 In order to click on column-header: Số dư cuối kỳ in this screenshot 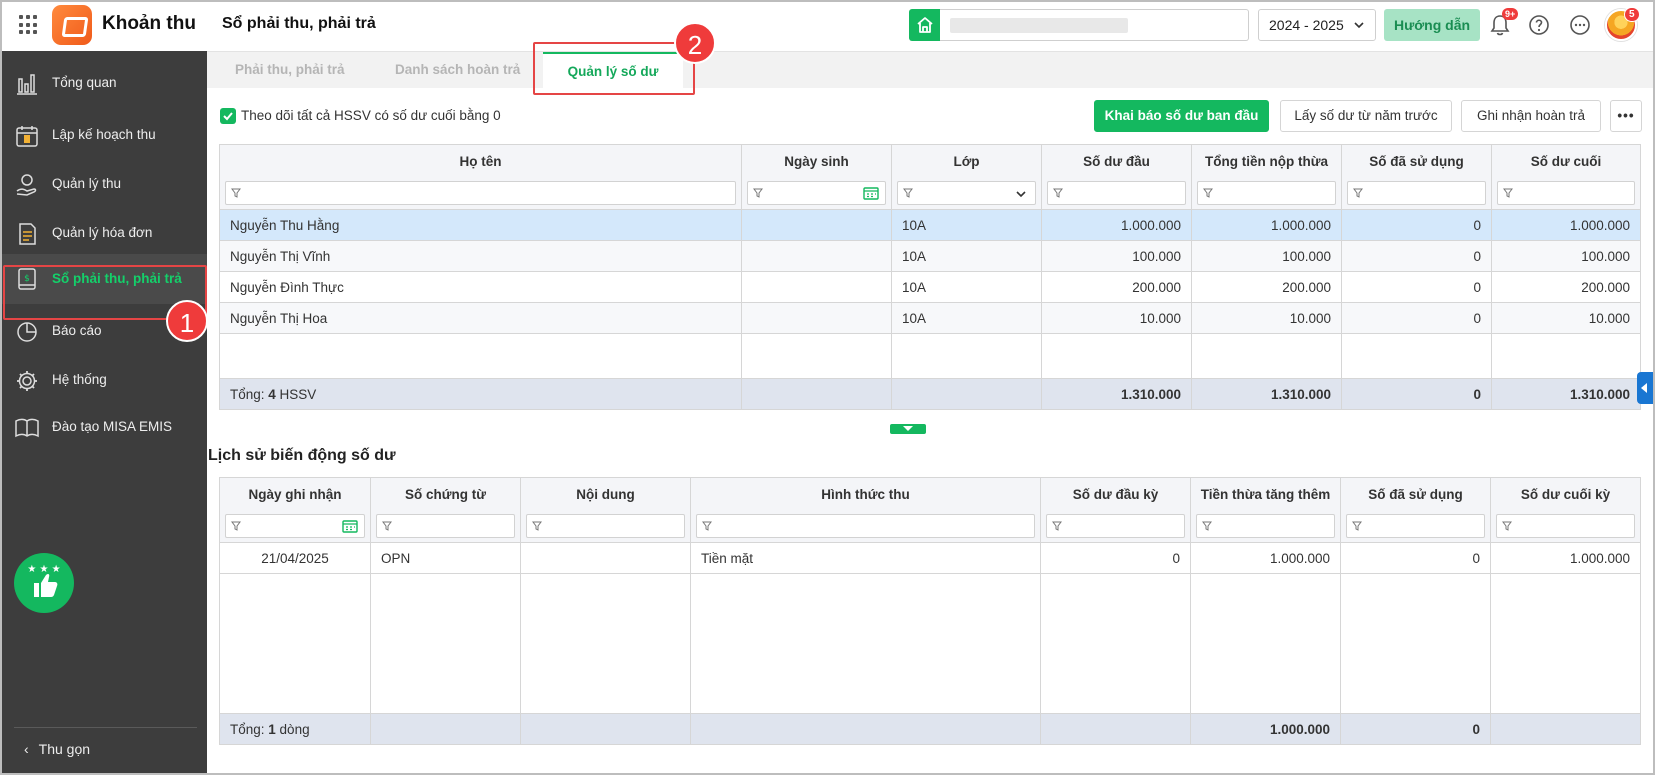, I will do `click(1565, 494)`.